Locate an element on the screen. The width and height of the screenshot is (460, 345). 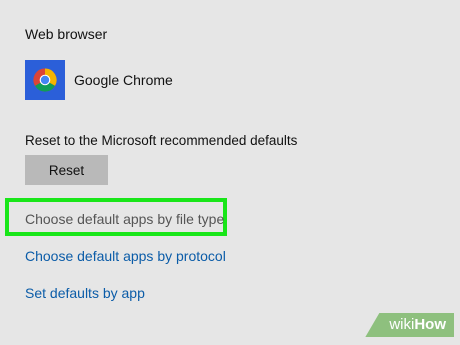
set-defaults-by-app-link: Set defaults by app is located at coordinates (85, 293).